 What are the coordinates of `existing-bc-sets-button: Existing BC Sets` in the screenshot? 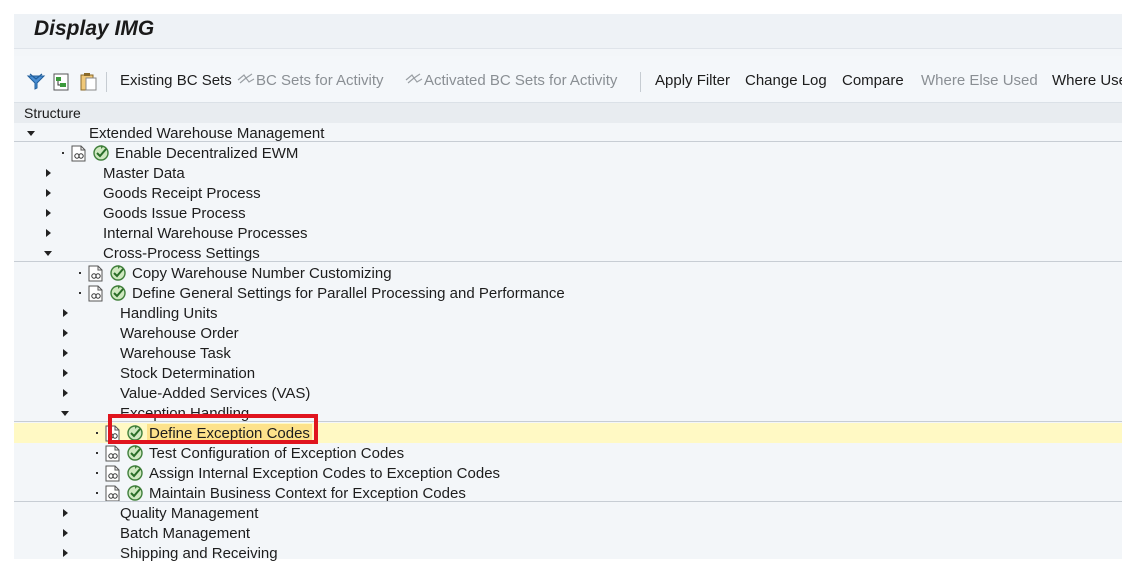 It's located at (176, 81).